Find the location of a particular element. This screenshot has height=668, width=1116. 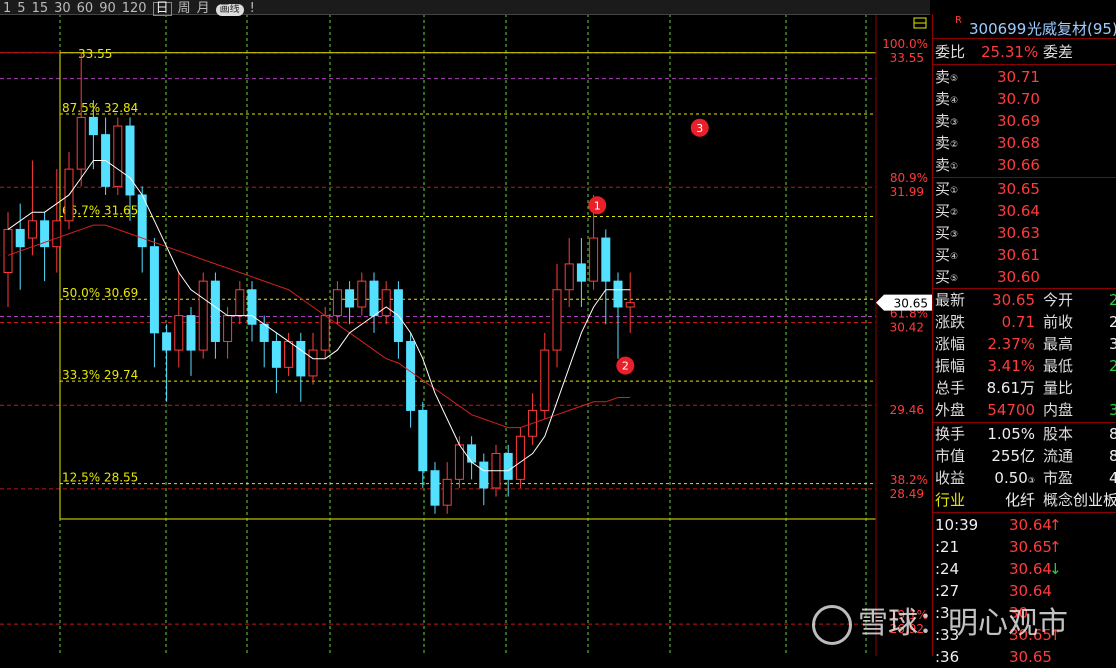

stats-row: 涨幅 2.37% 最高 3 is located at coordinates (1024, 344).